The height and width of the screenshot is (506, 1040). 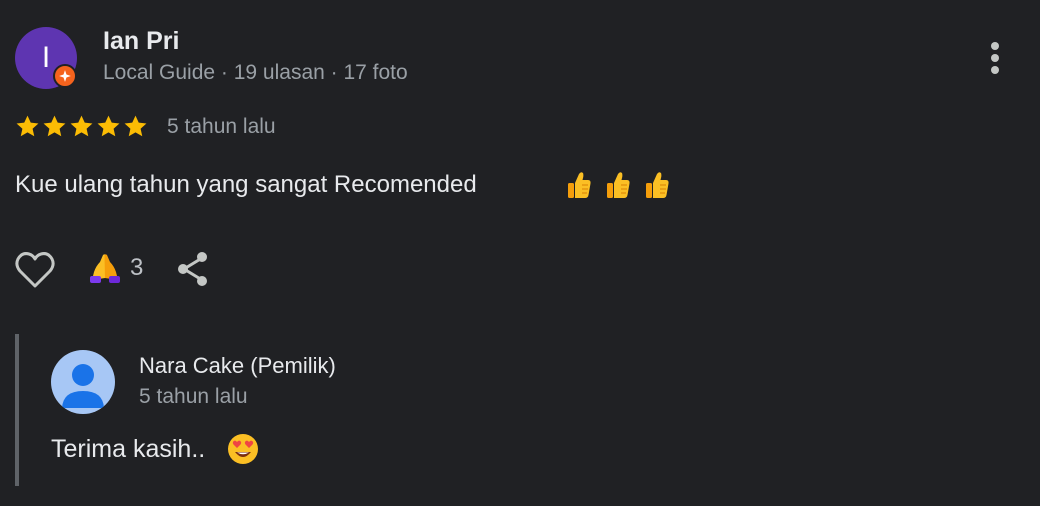 I want to click on like-button, so click(x=35, y=270).